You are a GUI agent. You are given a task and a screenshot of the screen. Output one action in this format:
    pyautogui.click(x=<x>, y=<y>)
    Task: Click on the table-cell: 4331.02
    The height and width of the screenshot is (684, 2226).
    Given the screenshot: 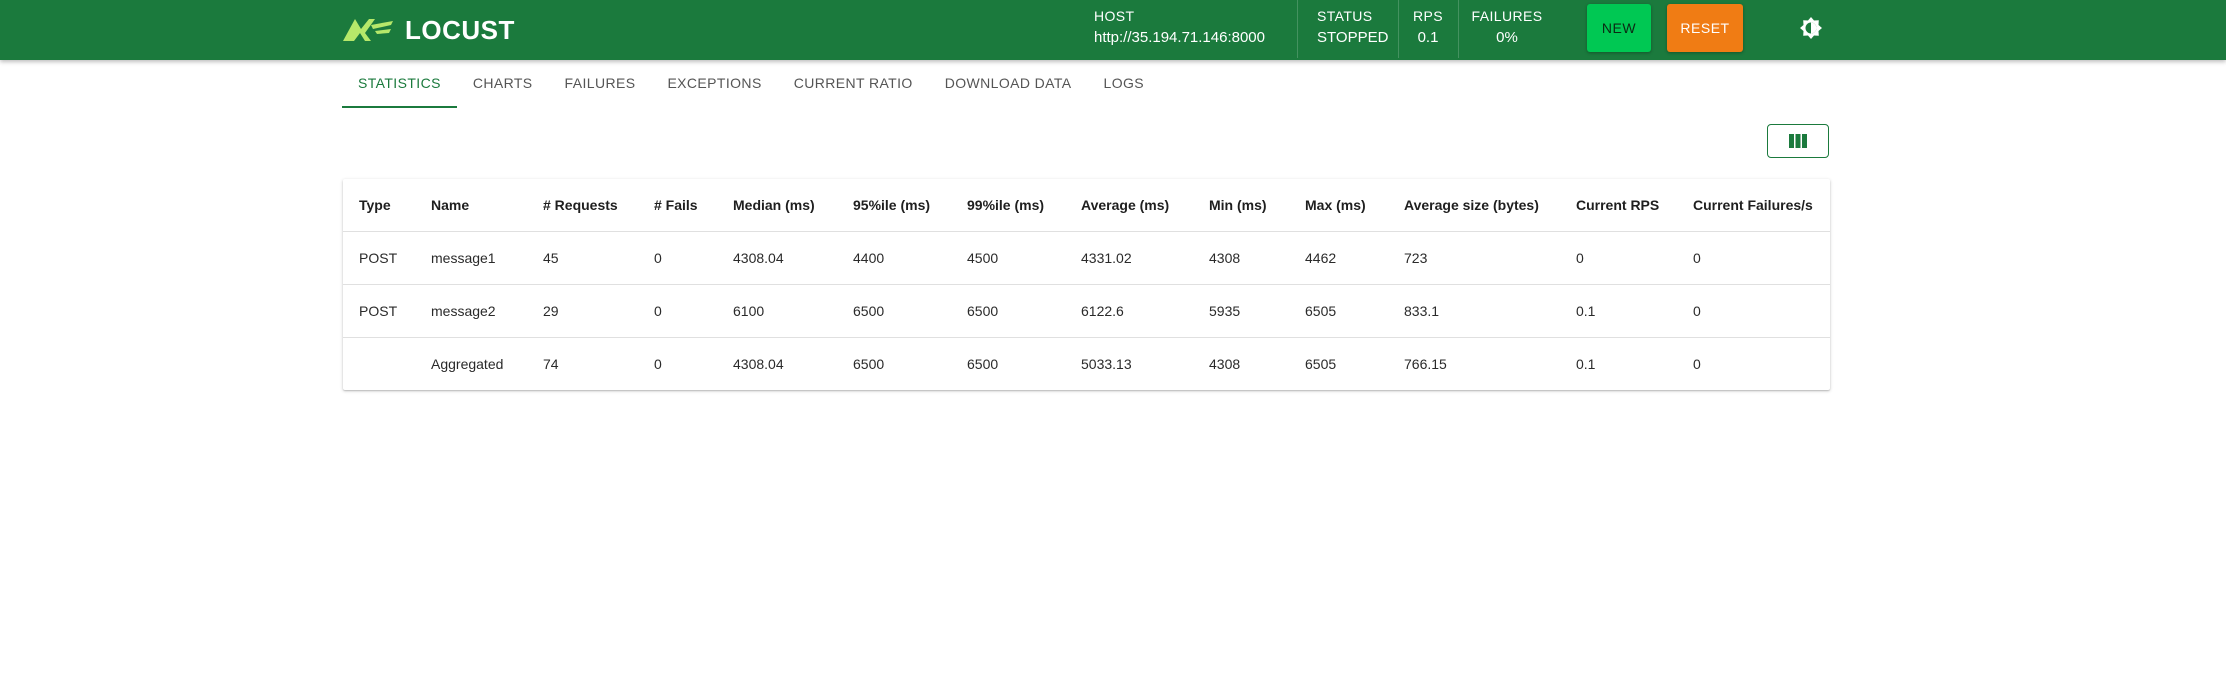 What is the action you would take?
    pyautogui.click(x=1129, y=258)
    